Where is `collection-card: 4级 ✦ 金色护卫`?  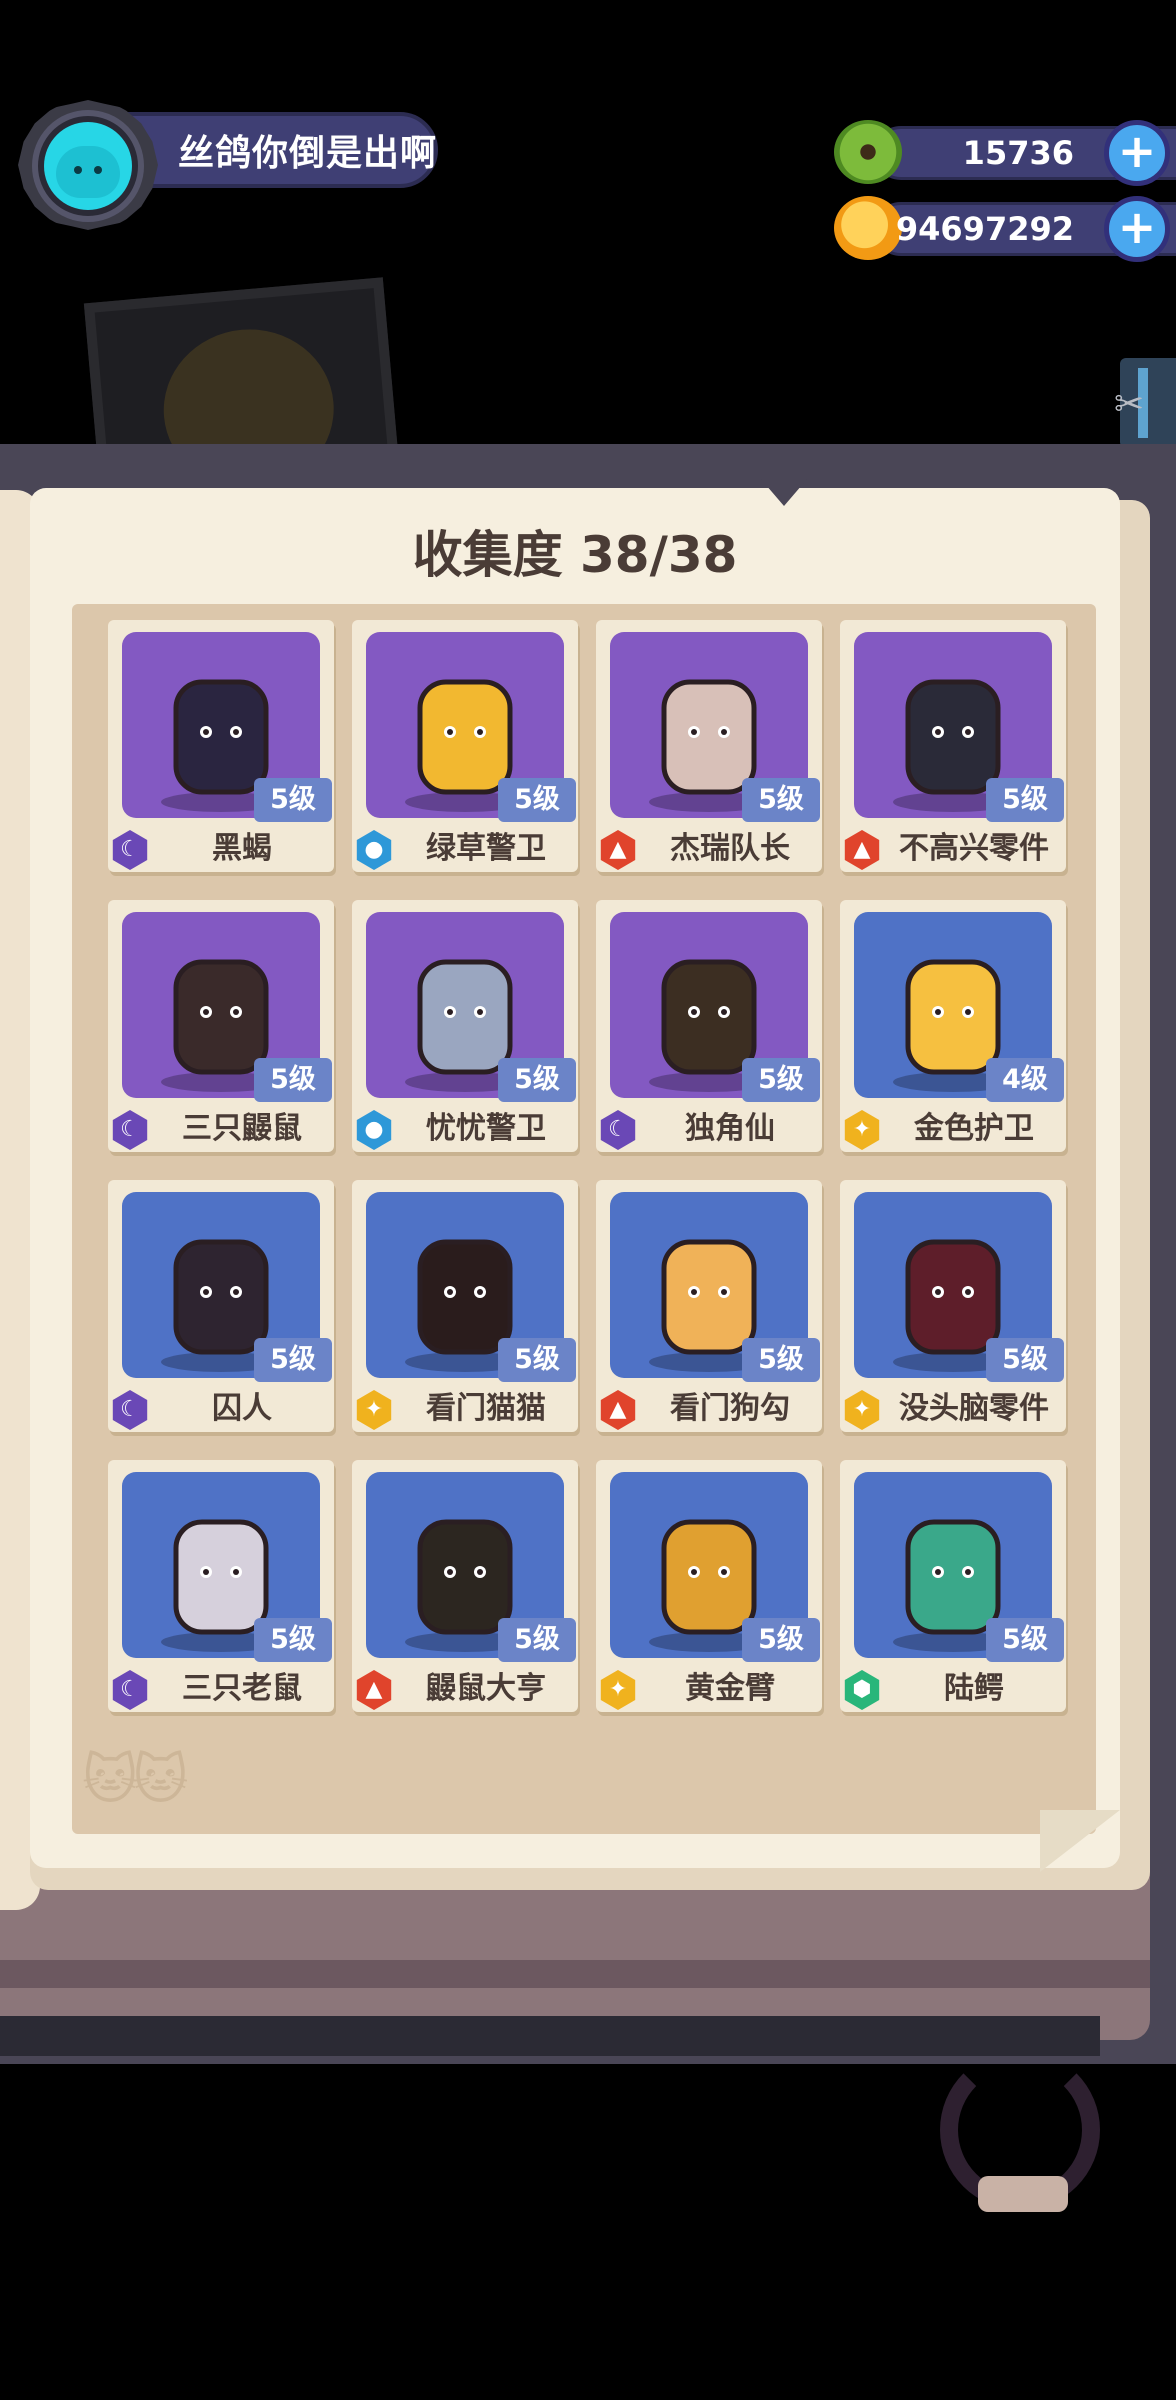 collection-card: 4级 ✦ 金色护卫 is located at coordinates (953, 1026).